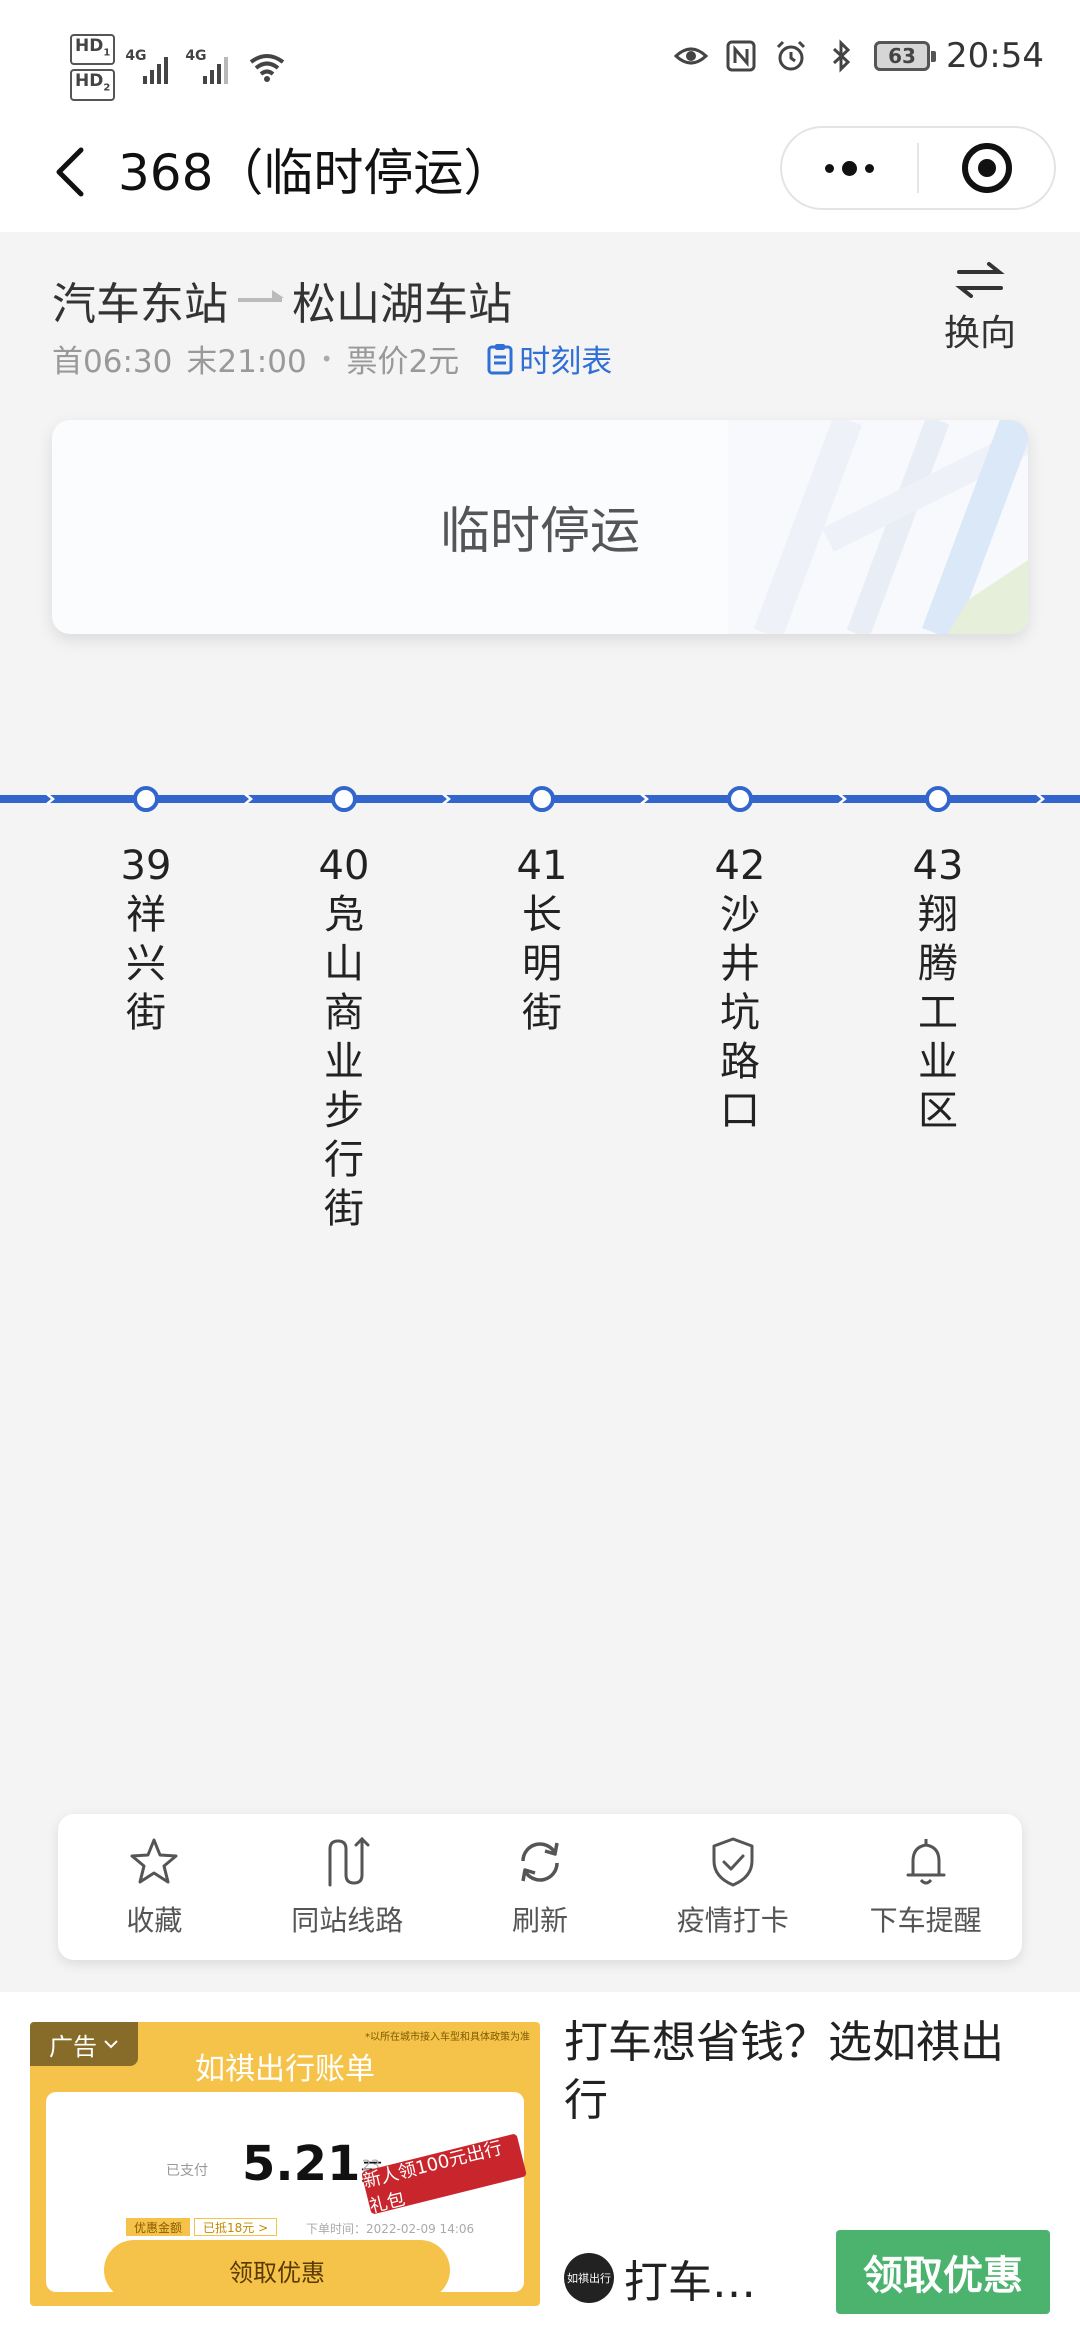  I want to click on favorite-button: 收藏, so click(154, 1887).